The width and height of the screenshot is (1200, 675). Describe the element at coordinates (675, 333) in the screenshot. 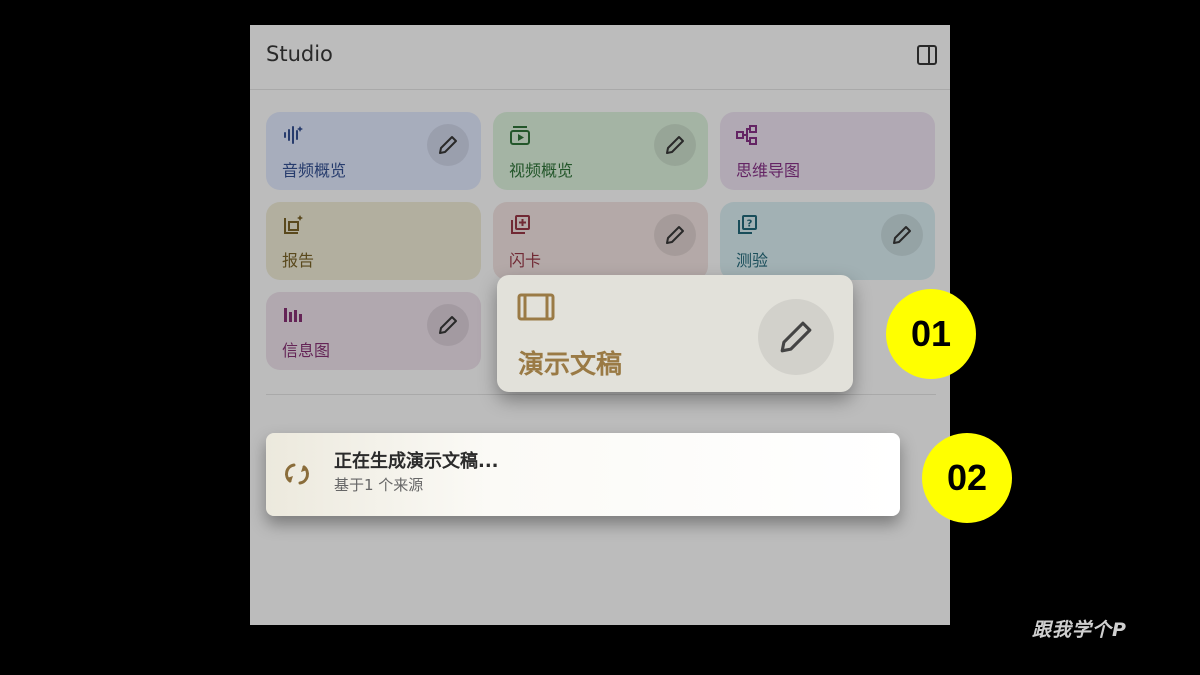

I see `slides-tile-highlight: 演示文稿` at that location.